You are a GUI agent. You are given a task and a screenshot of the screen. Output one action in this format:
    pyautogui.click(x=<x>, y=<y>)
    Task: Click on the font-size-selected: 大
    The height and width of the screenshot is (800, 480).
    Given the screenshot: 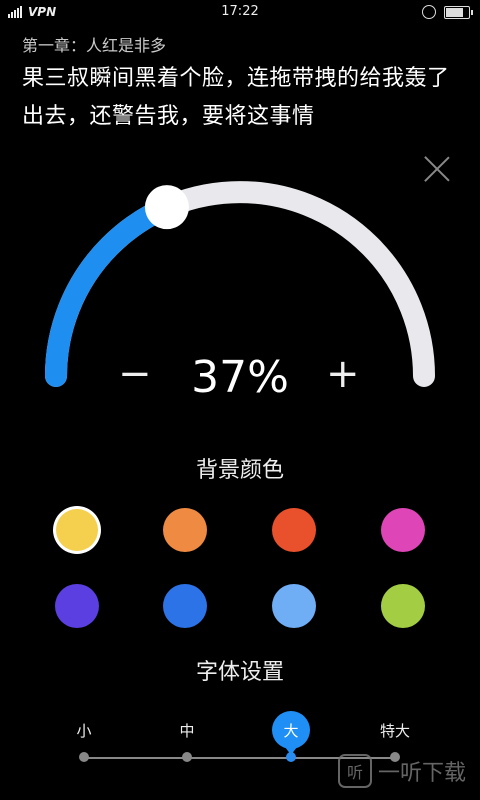 What is the action you would take?
    pyautogui.click(x=291, y=730)
    